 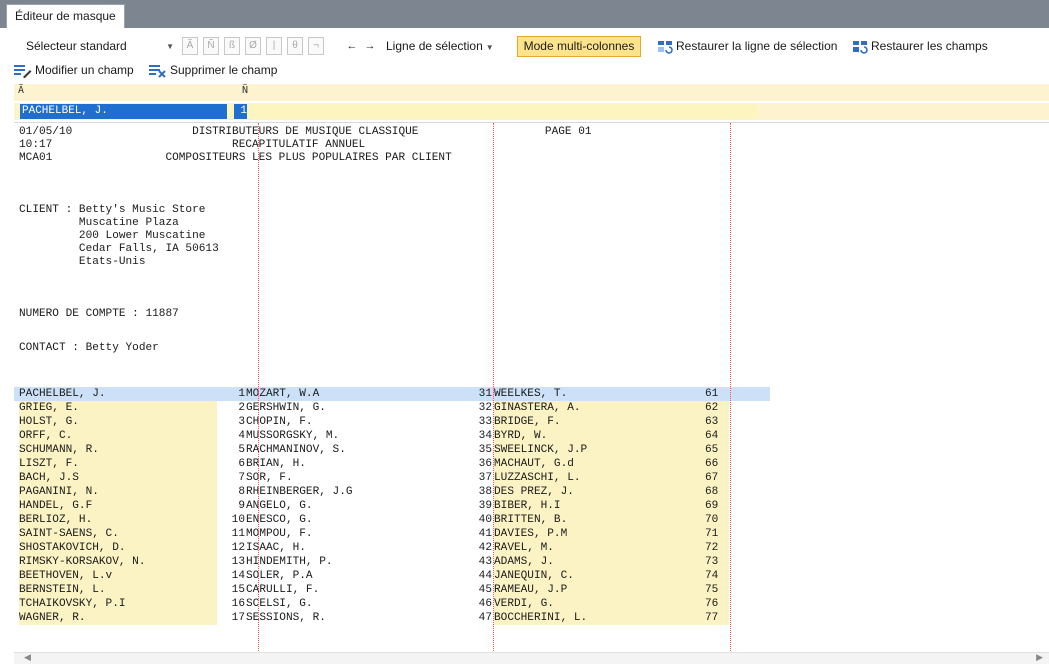 What do you see at coordinates (717, 506) in the screenshot?
I see `rank-col3: 69` at bounding box center [717, 506].